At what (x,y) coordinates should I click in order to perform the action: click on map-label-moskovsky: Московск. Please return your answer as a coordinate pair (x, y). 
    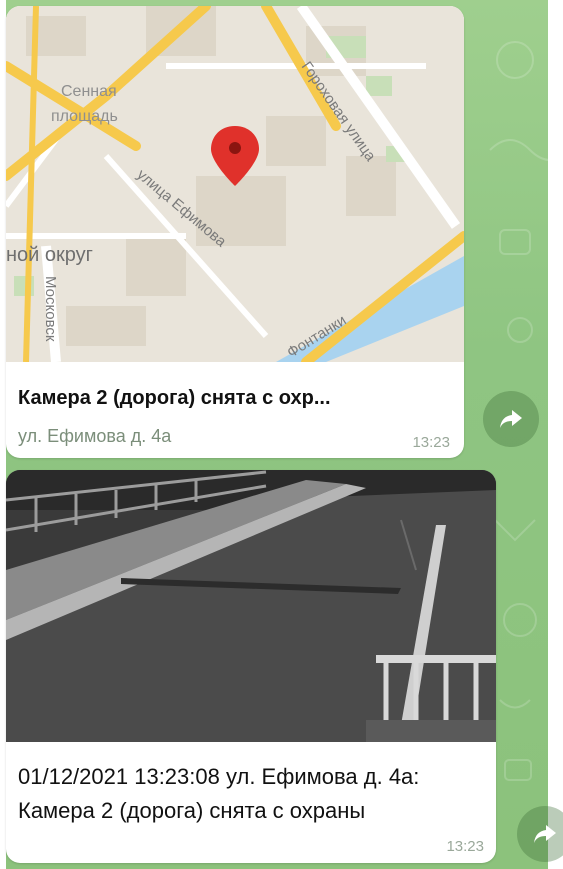
    Looking at the image, I should click on (50, 309).